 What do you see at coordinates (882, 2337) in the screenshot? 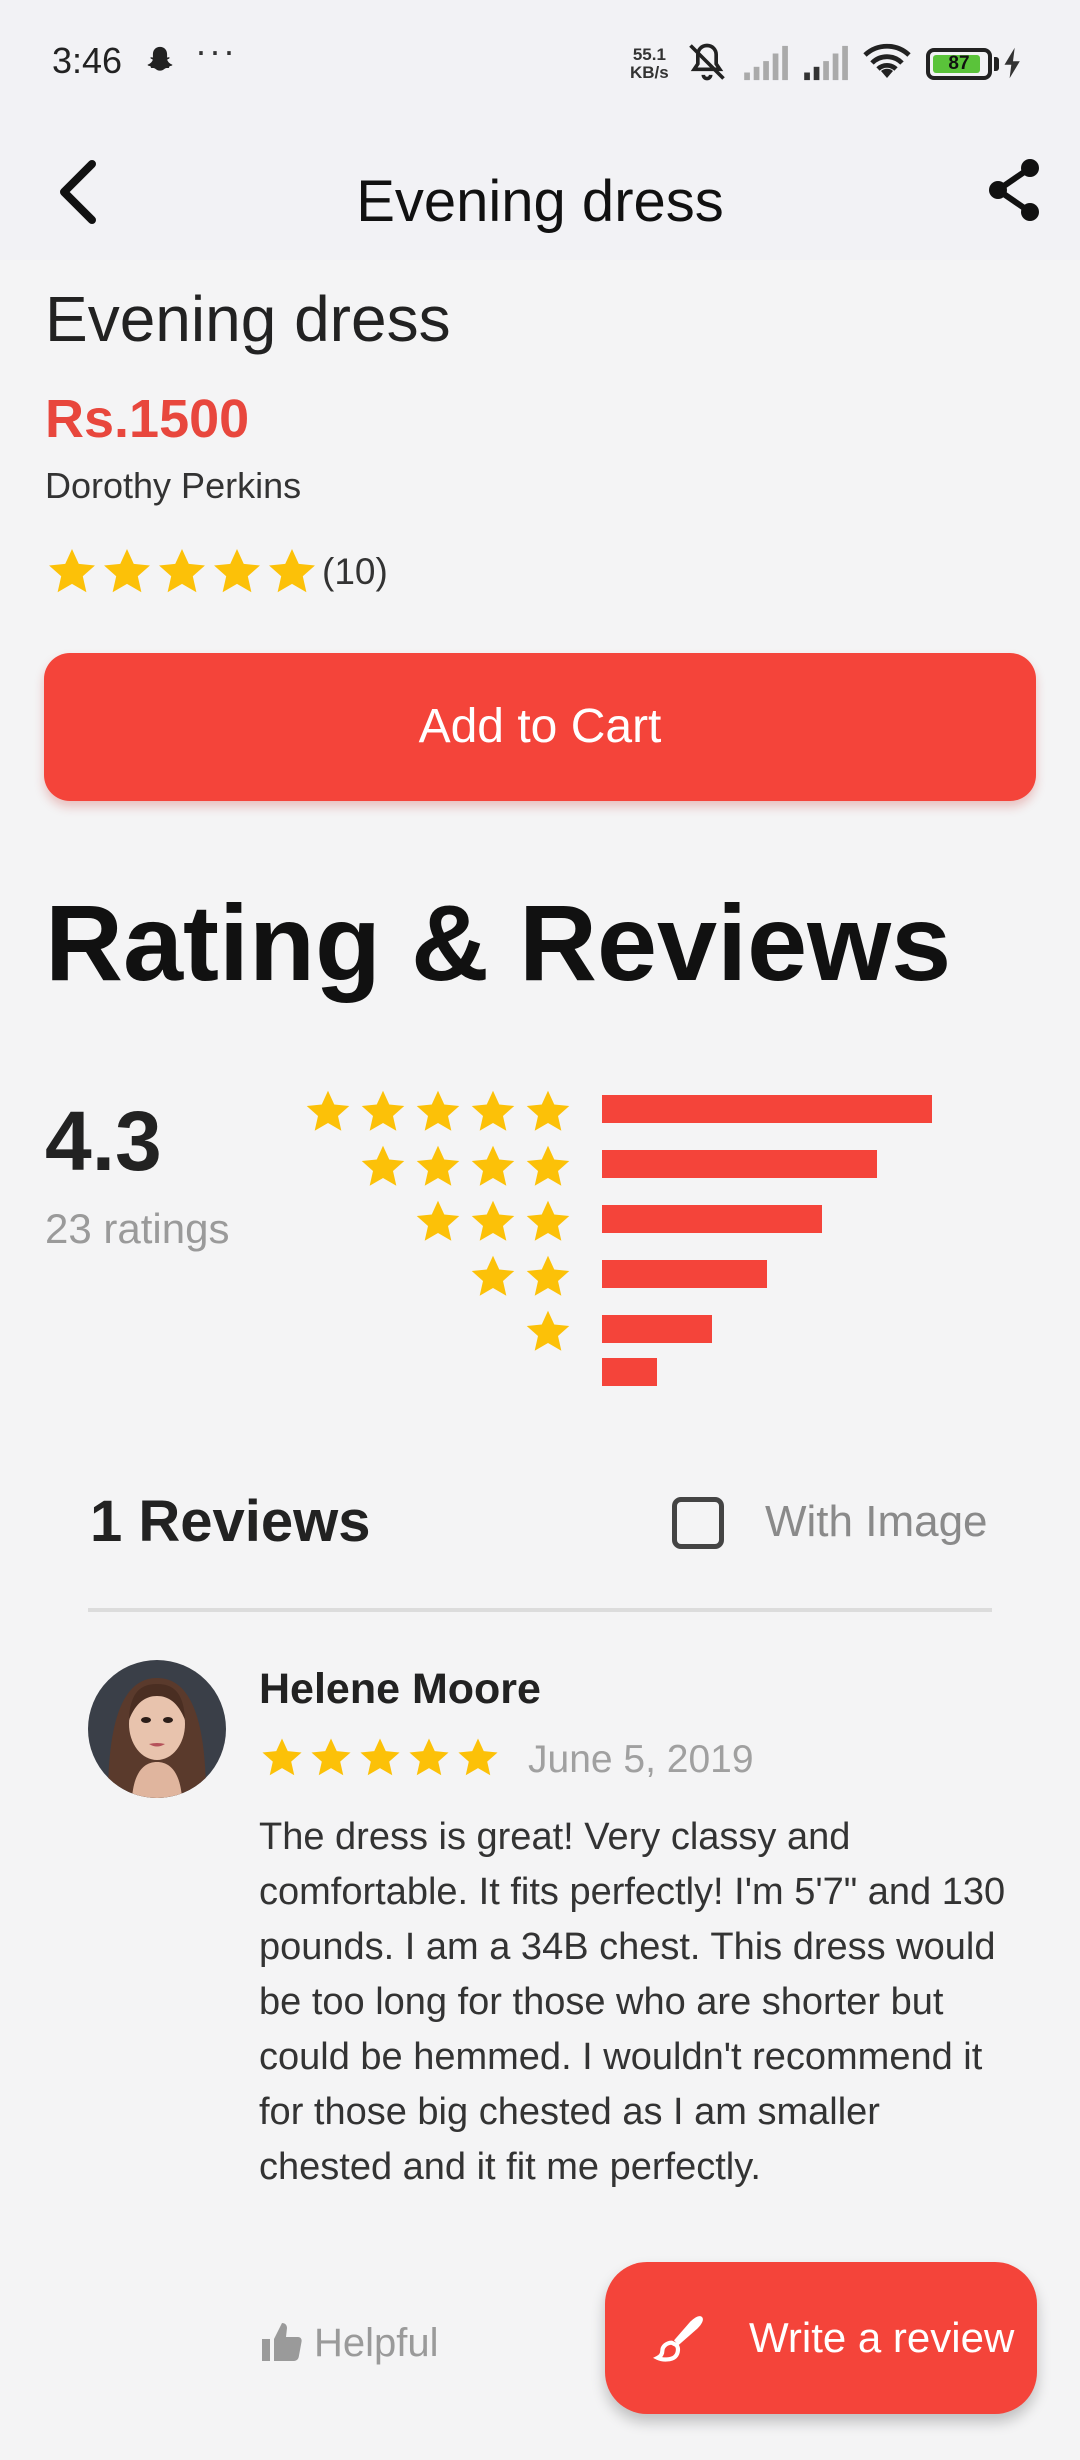
I see `write-review-label: Write a review` at bounding box center [882, 2337].